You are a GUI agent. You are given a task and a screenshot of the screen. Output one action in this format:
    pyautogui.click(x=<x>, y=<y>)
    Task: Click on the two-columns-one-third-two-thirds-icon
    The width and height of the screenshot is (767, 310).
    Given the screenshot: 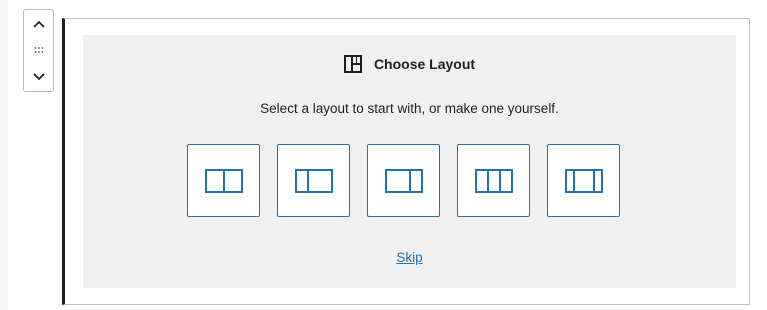 What is the action you would take?
    pyautogui.click(x=313, y=180)
    